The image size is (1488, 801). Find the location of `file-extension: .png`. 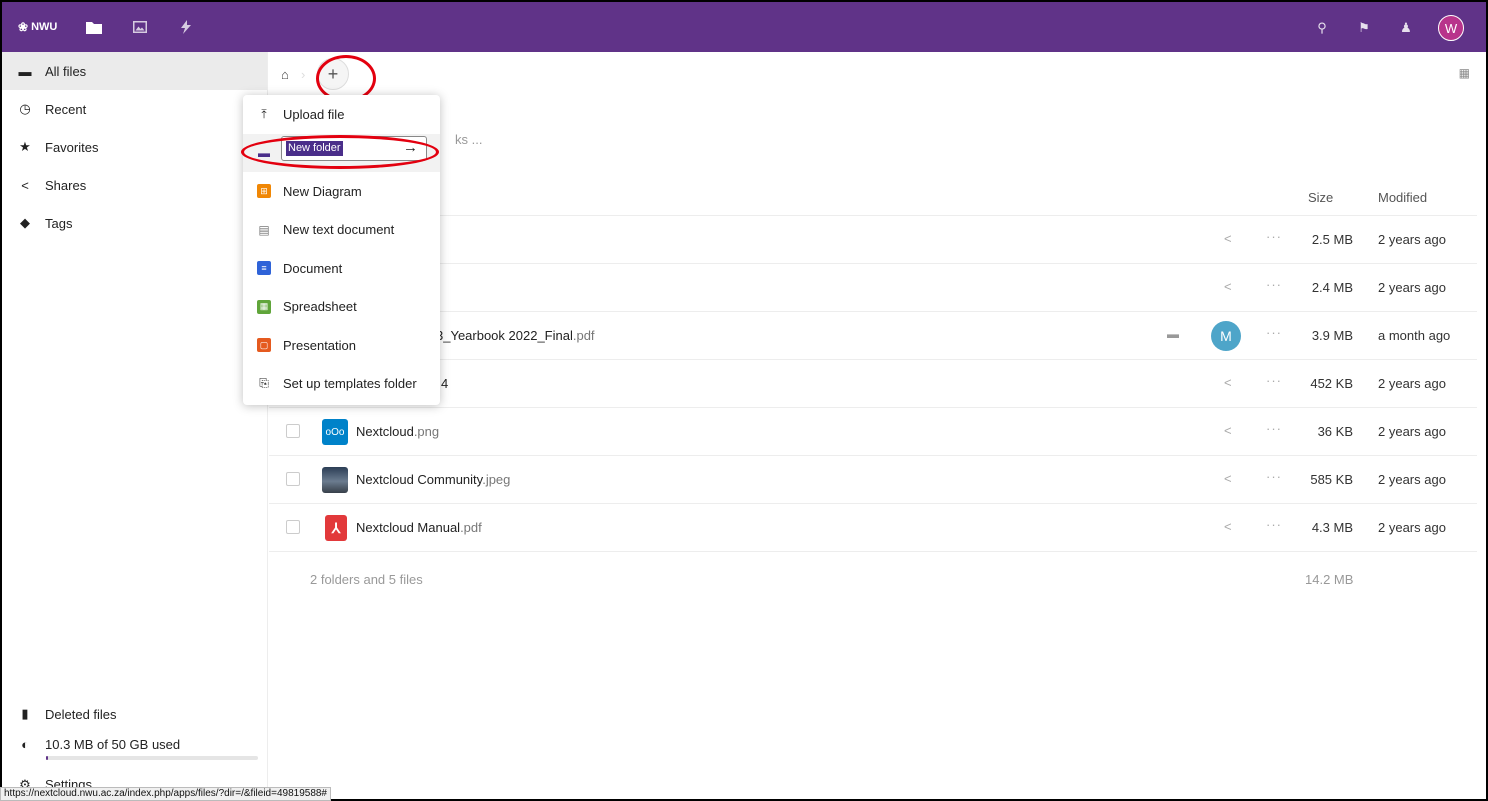

file-extension: .png is located at coordinates (426, 431).